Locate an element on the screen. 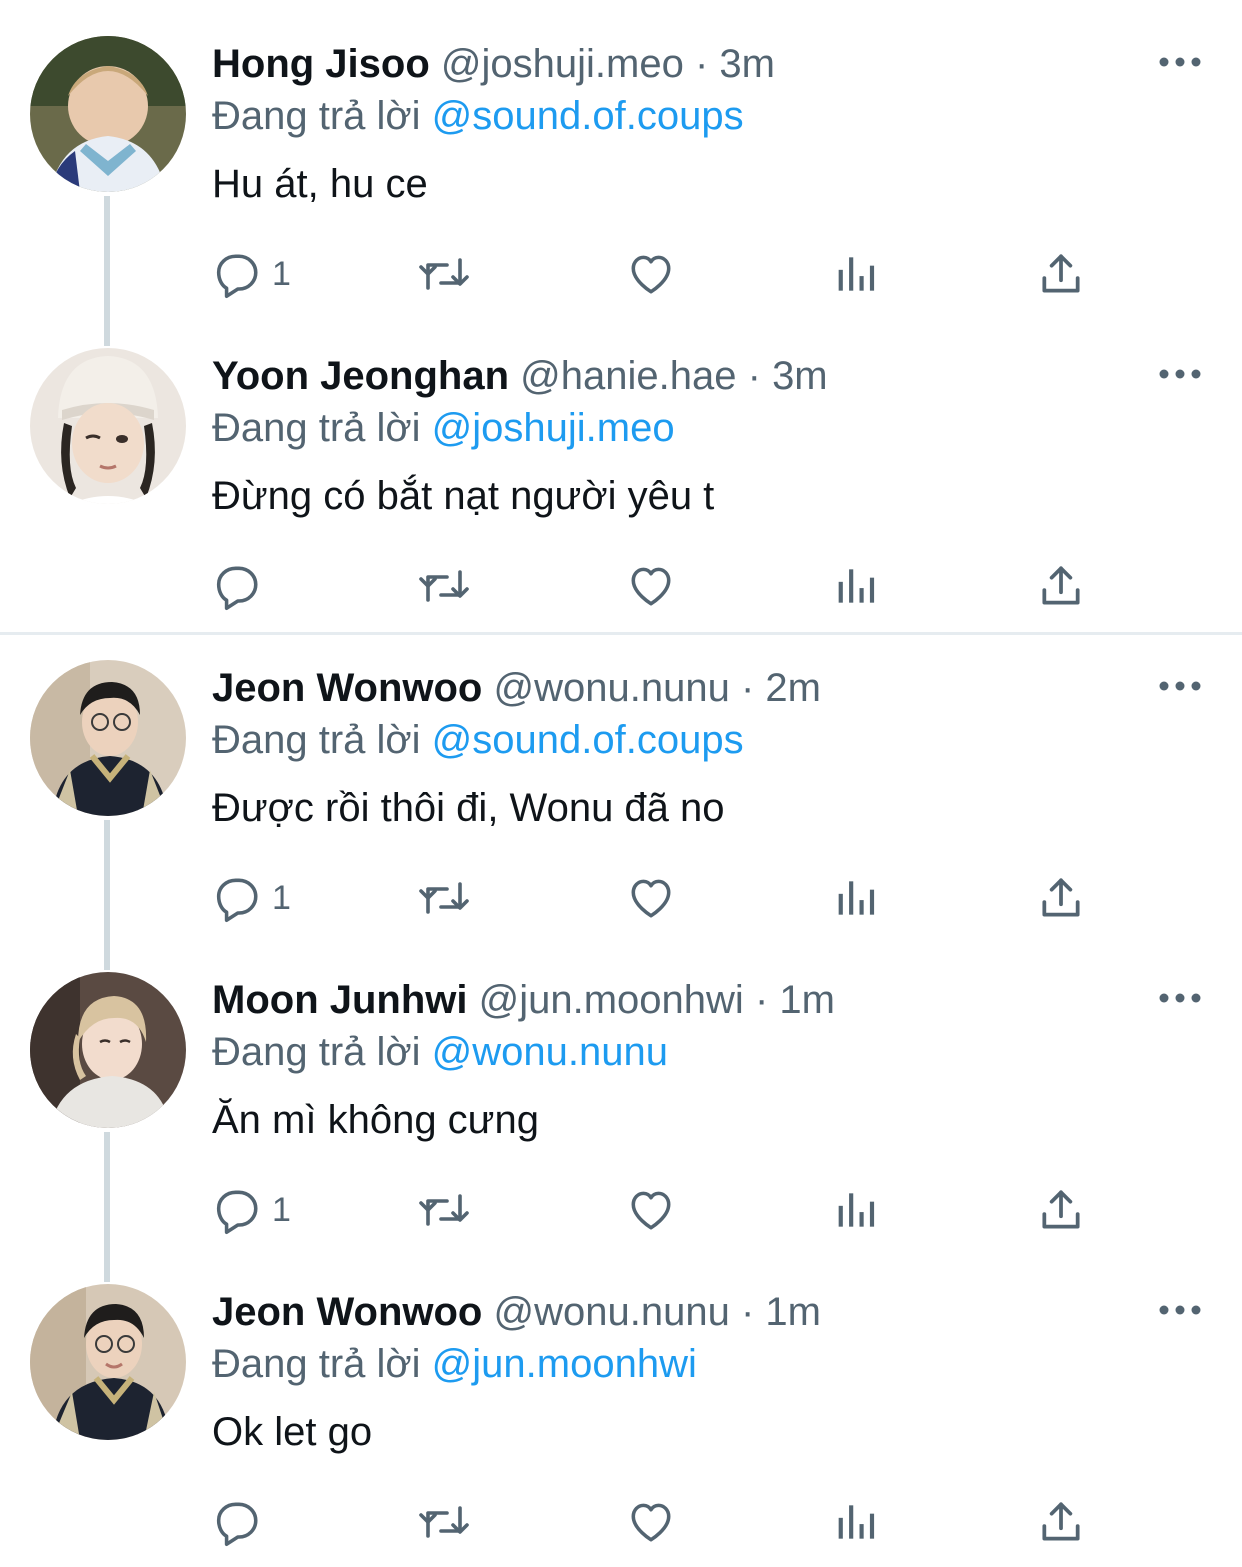 The width and height of the screenshot is (1242, 1567). heart-icon is located at coordinates (651, 898).